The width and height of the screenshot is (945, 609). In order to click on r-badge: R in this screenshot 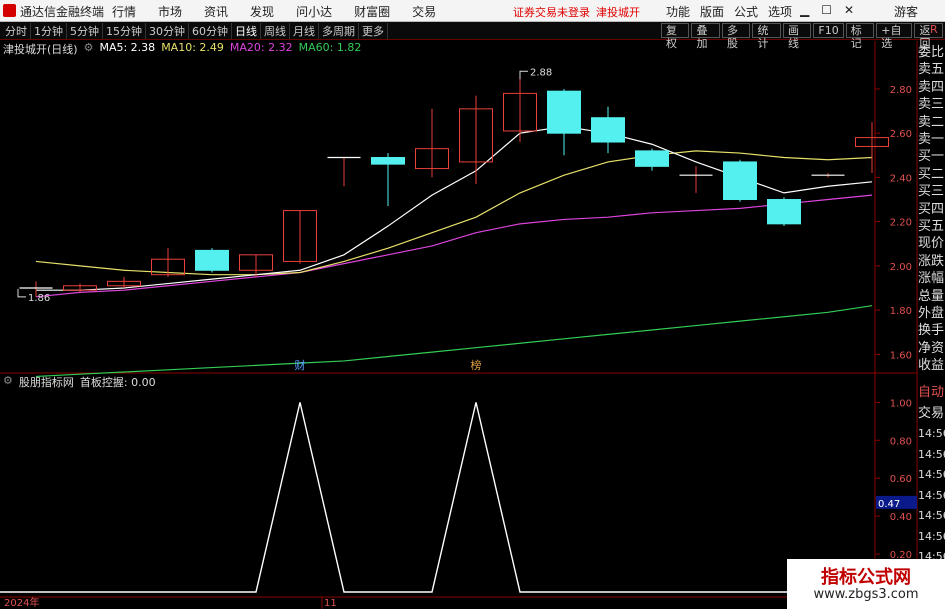, I will do `click(934, 29)`.